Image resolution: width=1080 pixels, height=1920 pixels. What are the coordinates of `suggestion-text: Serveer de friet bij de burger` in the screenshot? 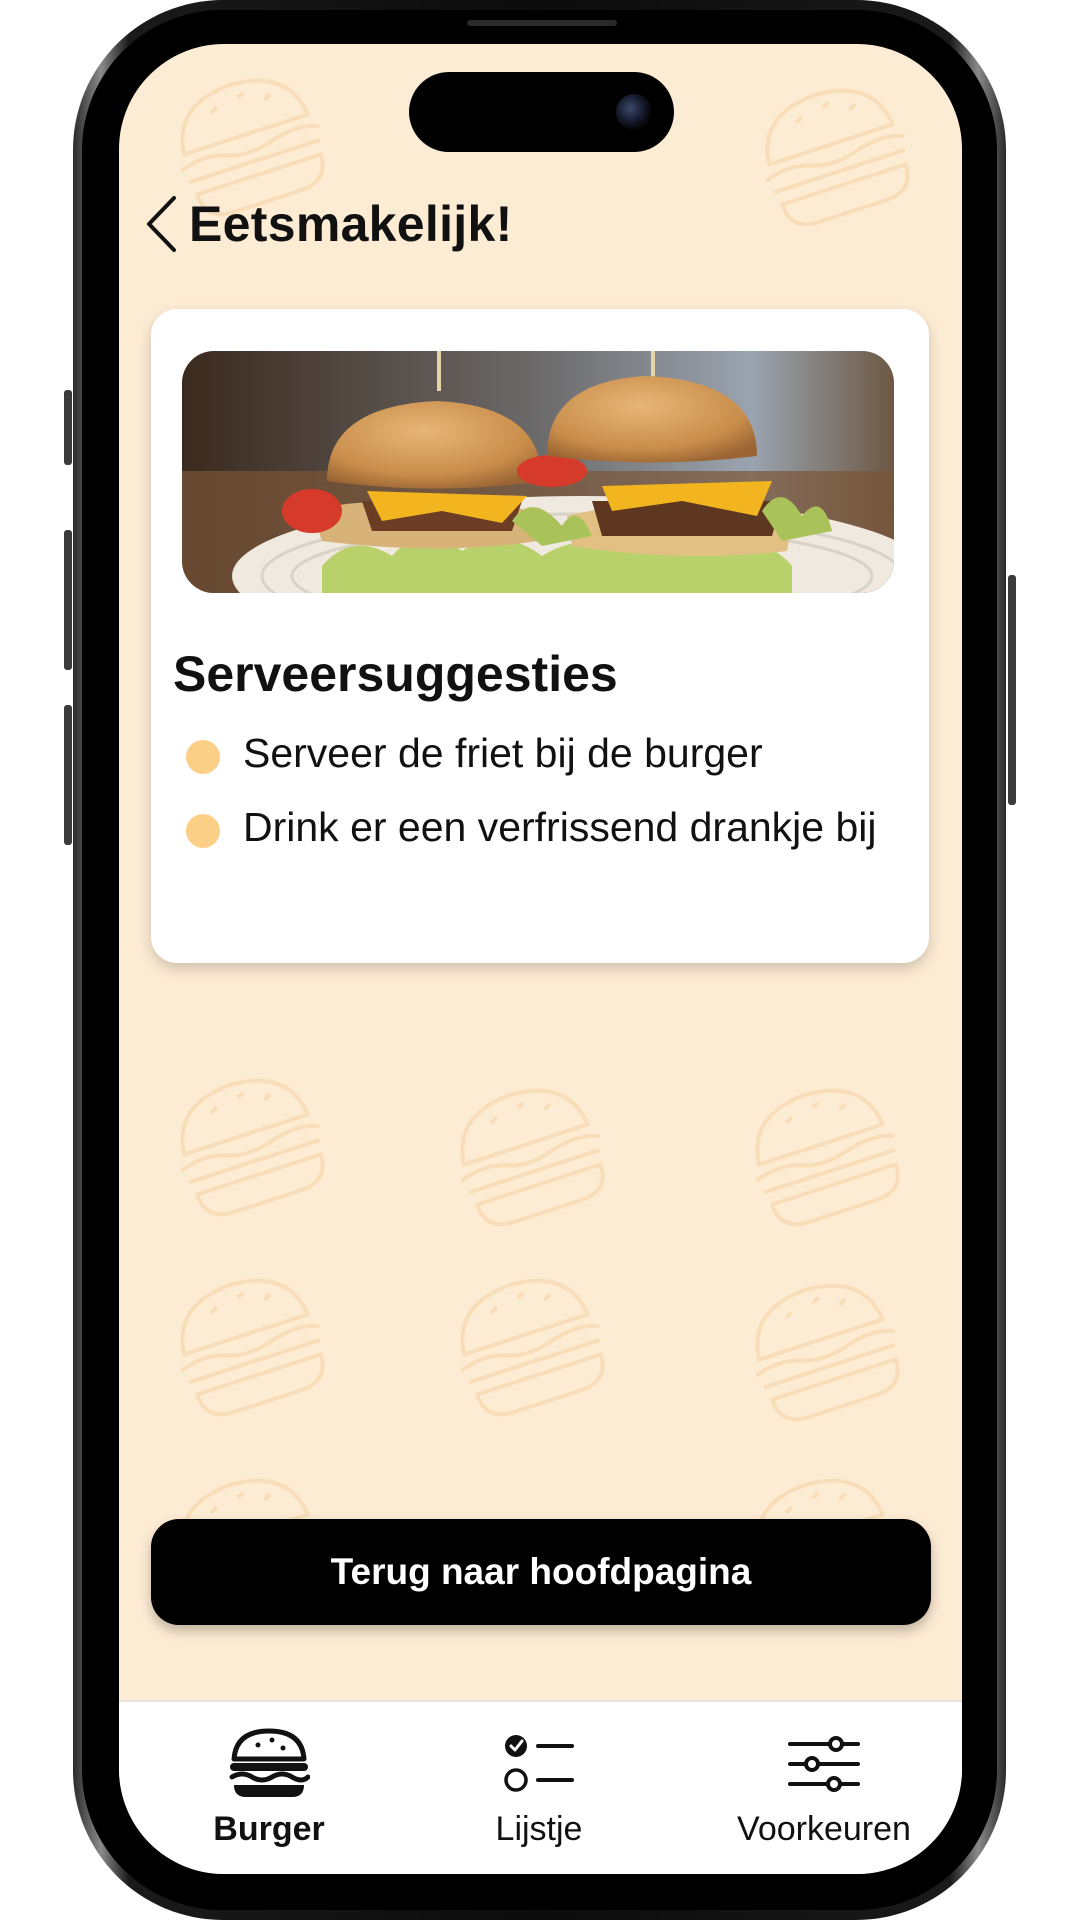 It's located at (503, 753).